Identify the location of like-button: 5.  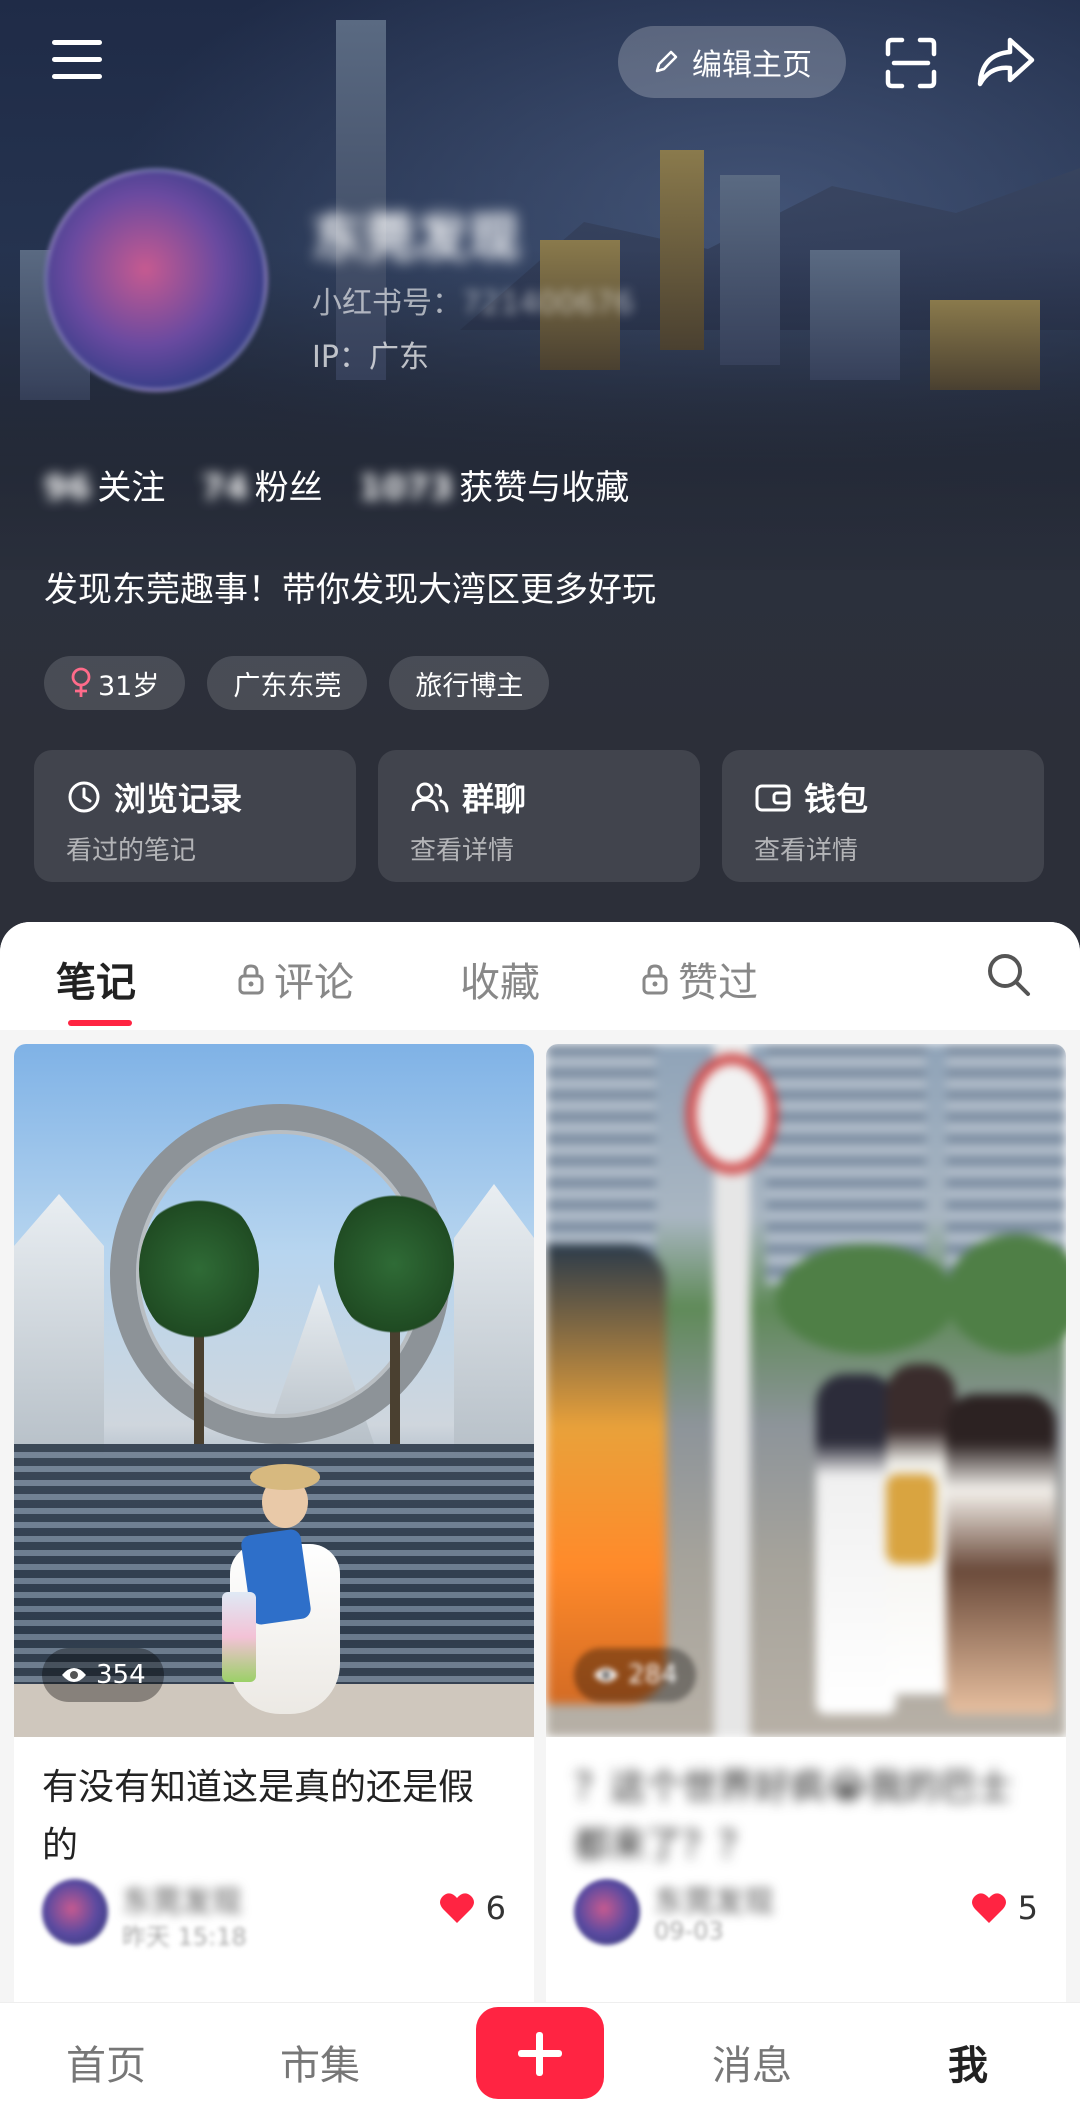
(1004, 1908).